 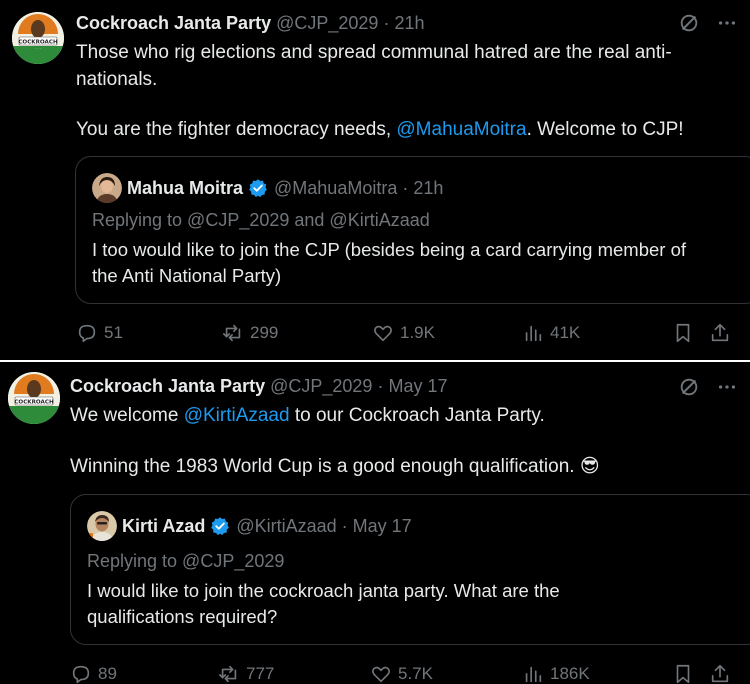 I want to click on avatar: COCKROACH · · ·, so click(x=38, y=38).